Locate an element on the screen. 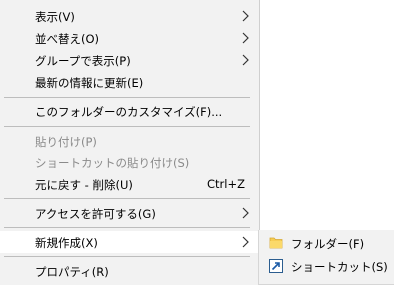  menu-item-paste: 貼り付け(P) is located at coordinates (129, 141).